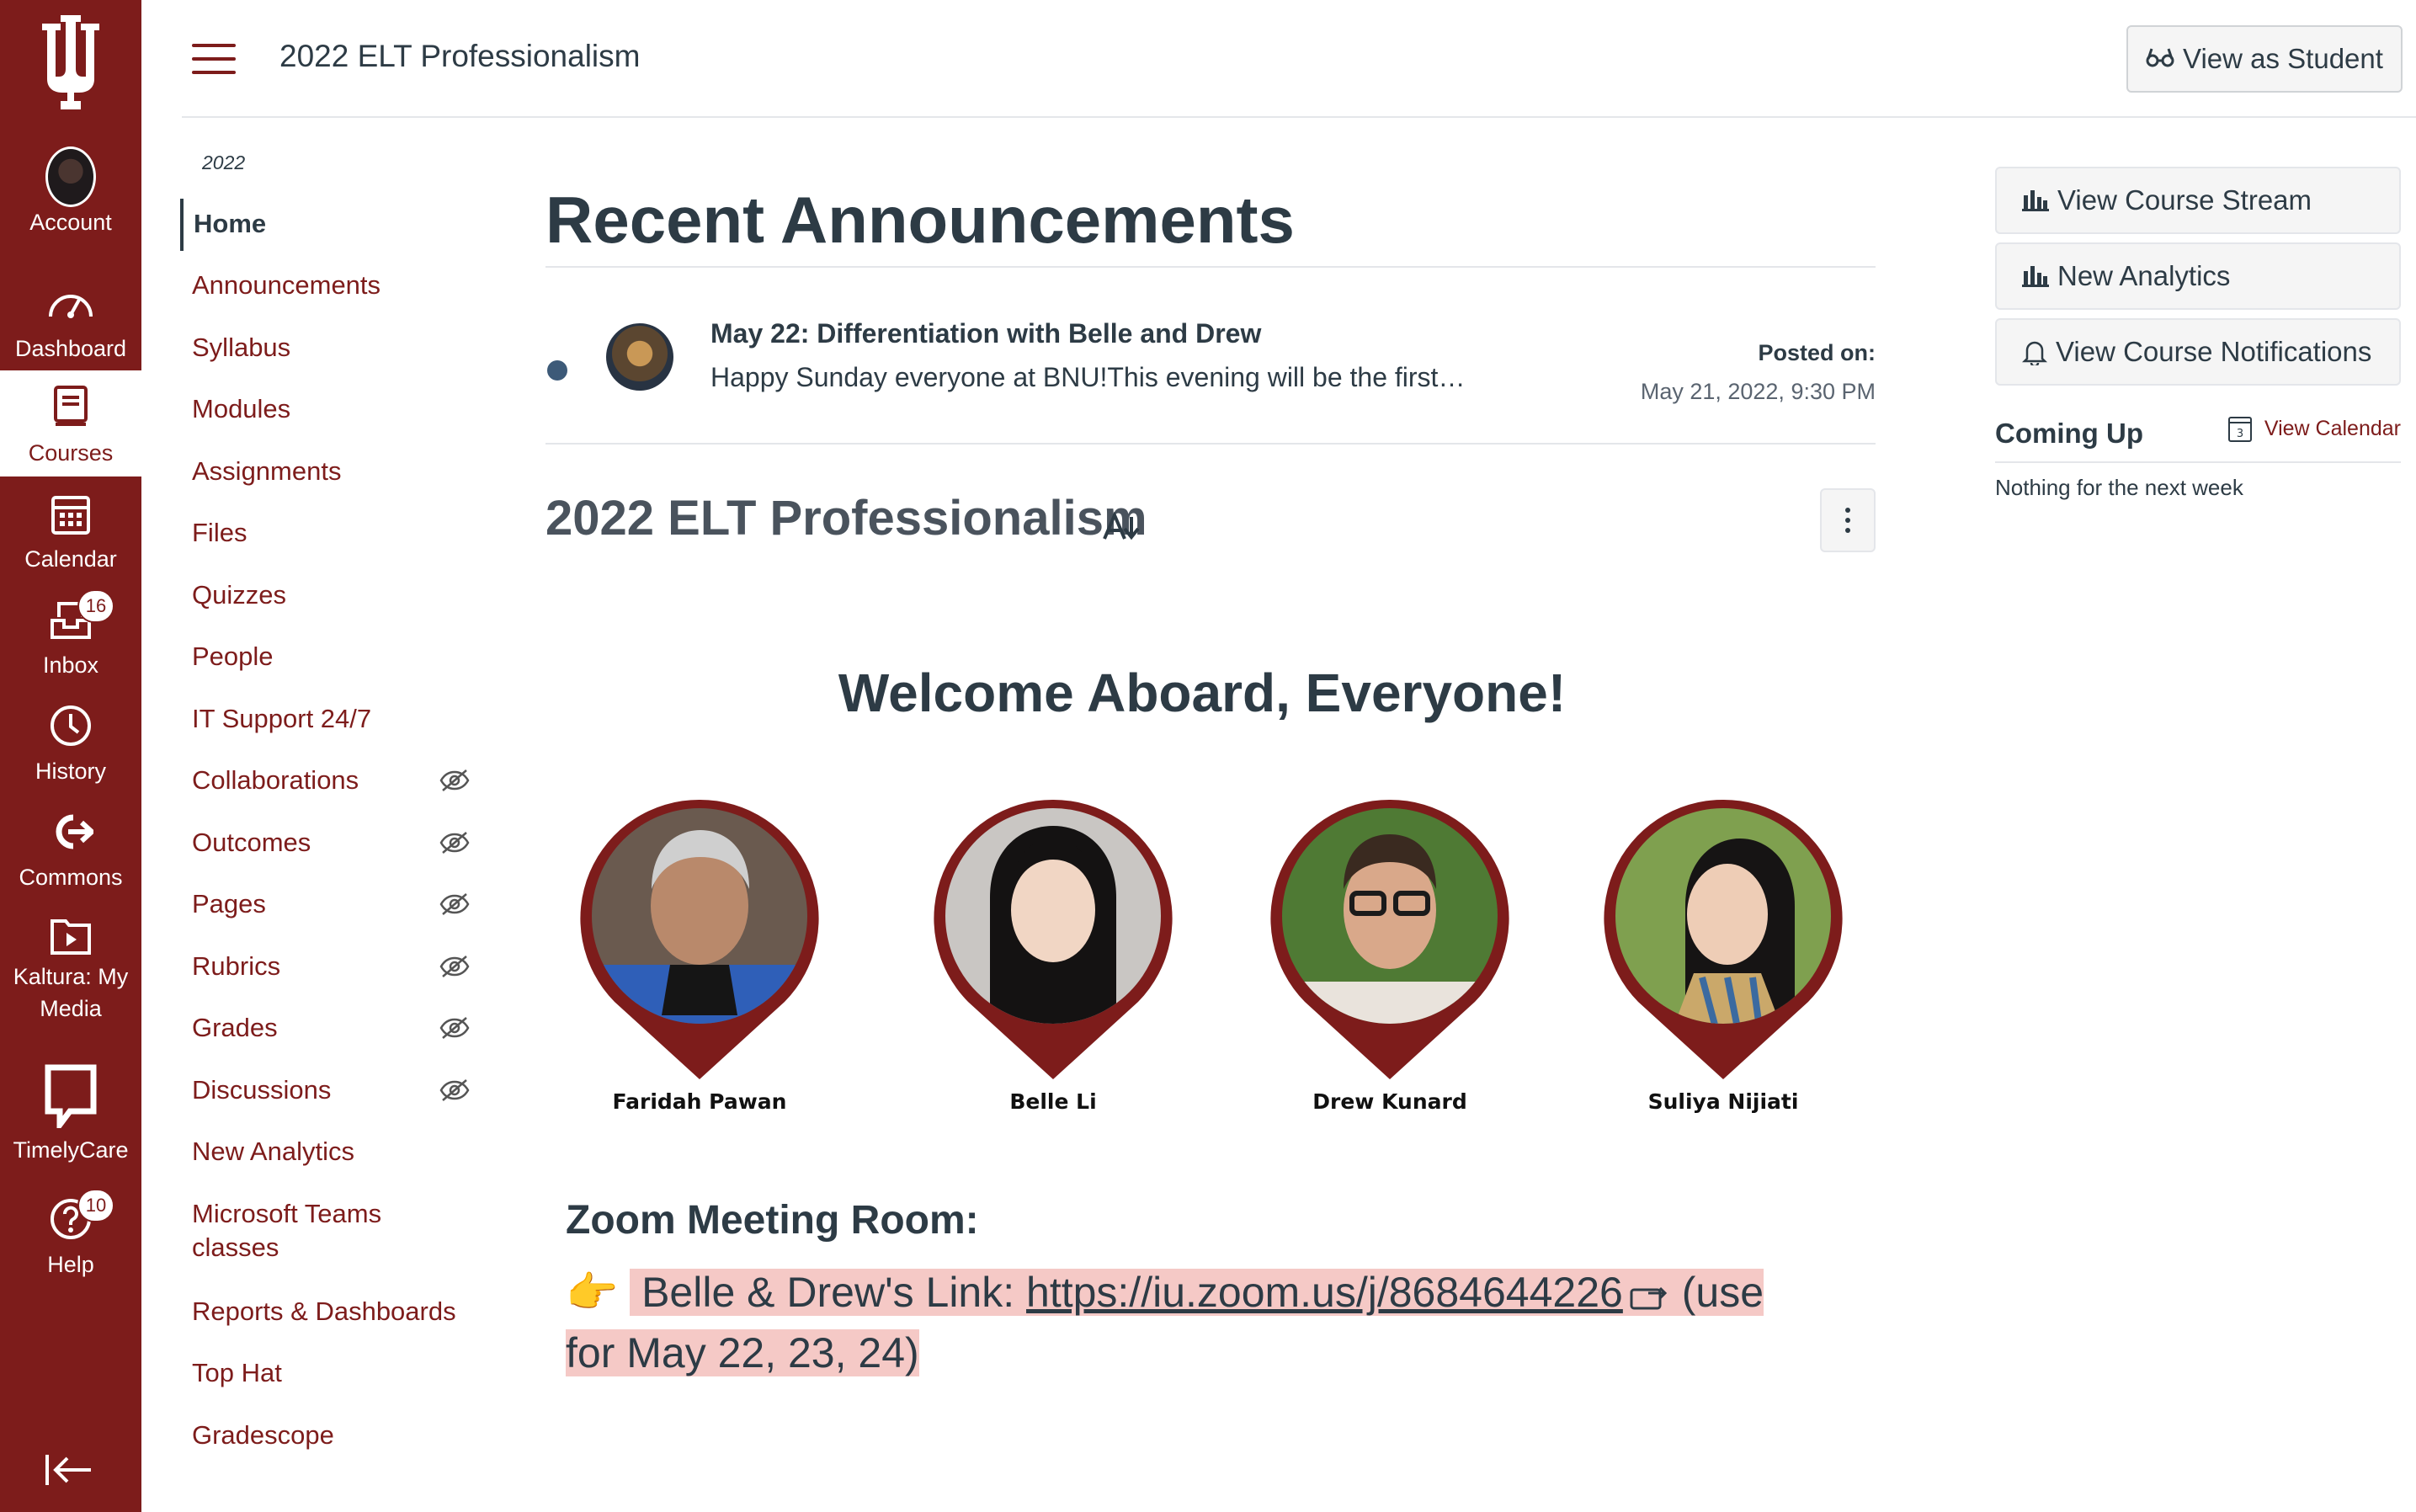 This screenshot has height=1512, width=2416. Describe the element at coordinates (70, 645) in the screenshot. I see `nav-inbox: 16 Inbox` at that location.